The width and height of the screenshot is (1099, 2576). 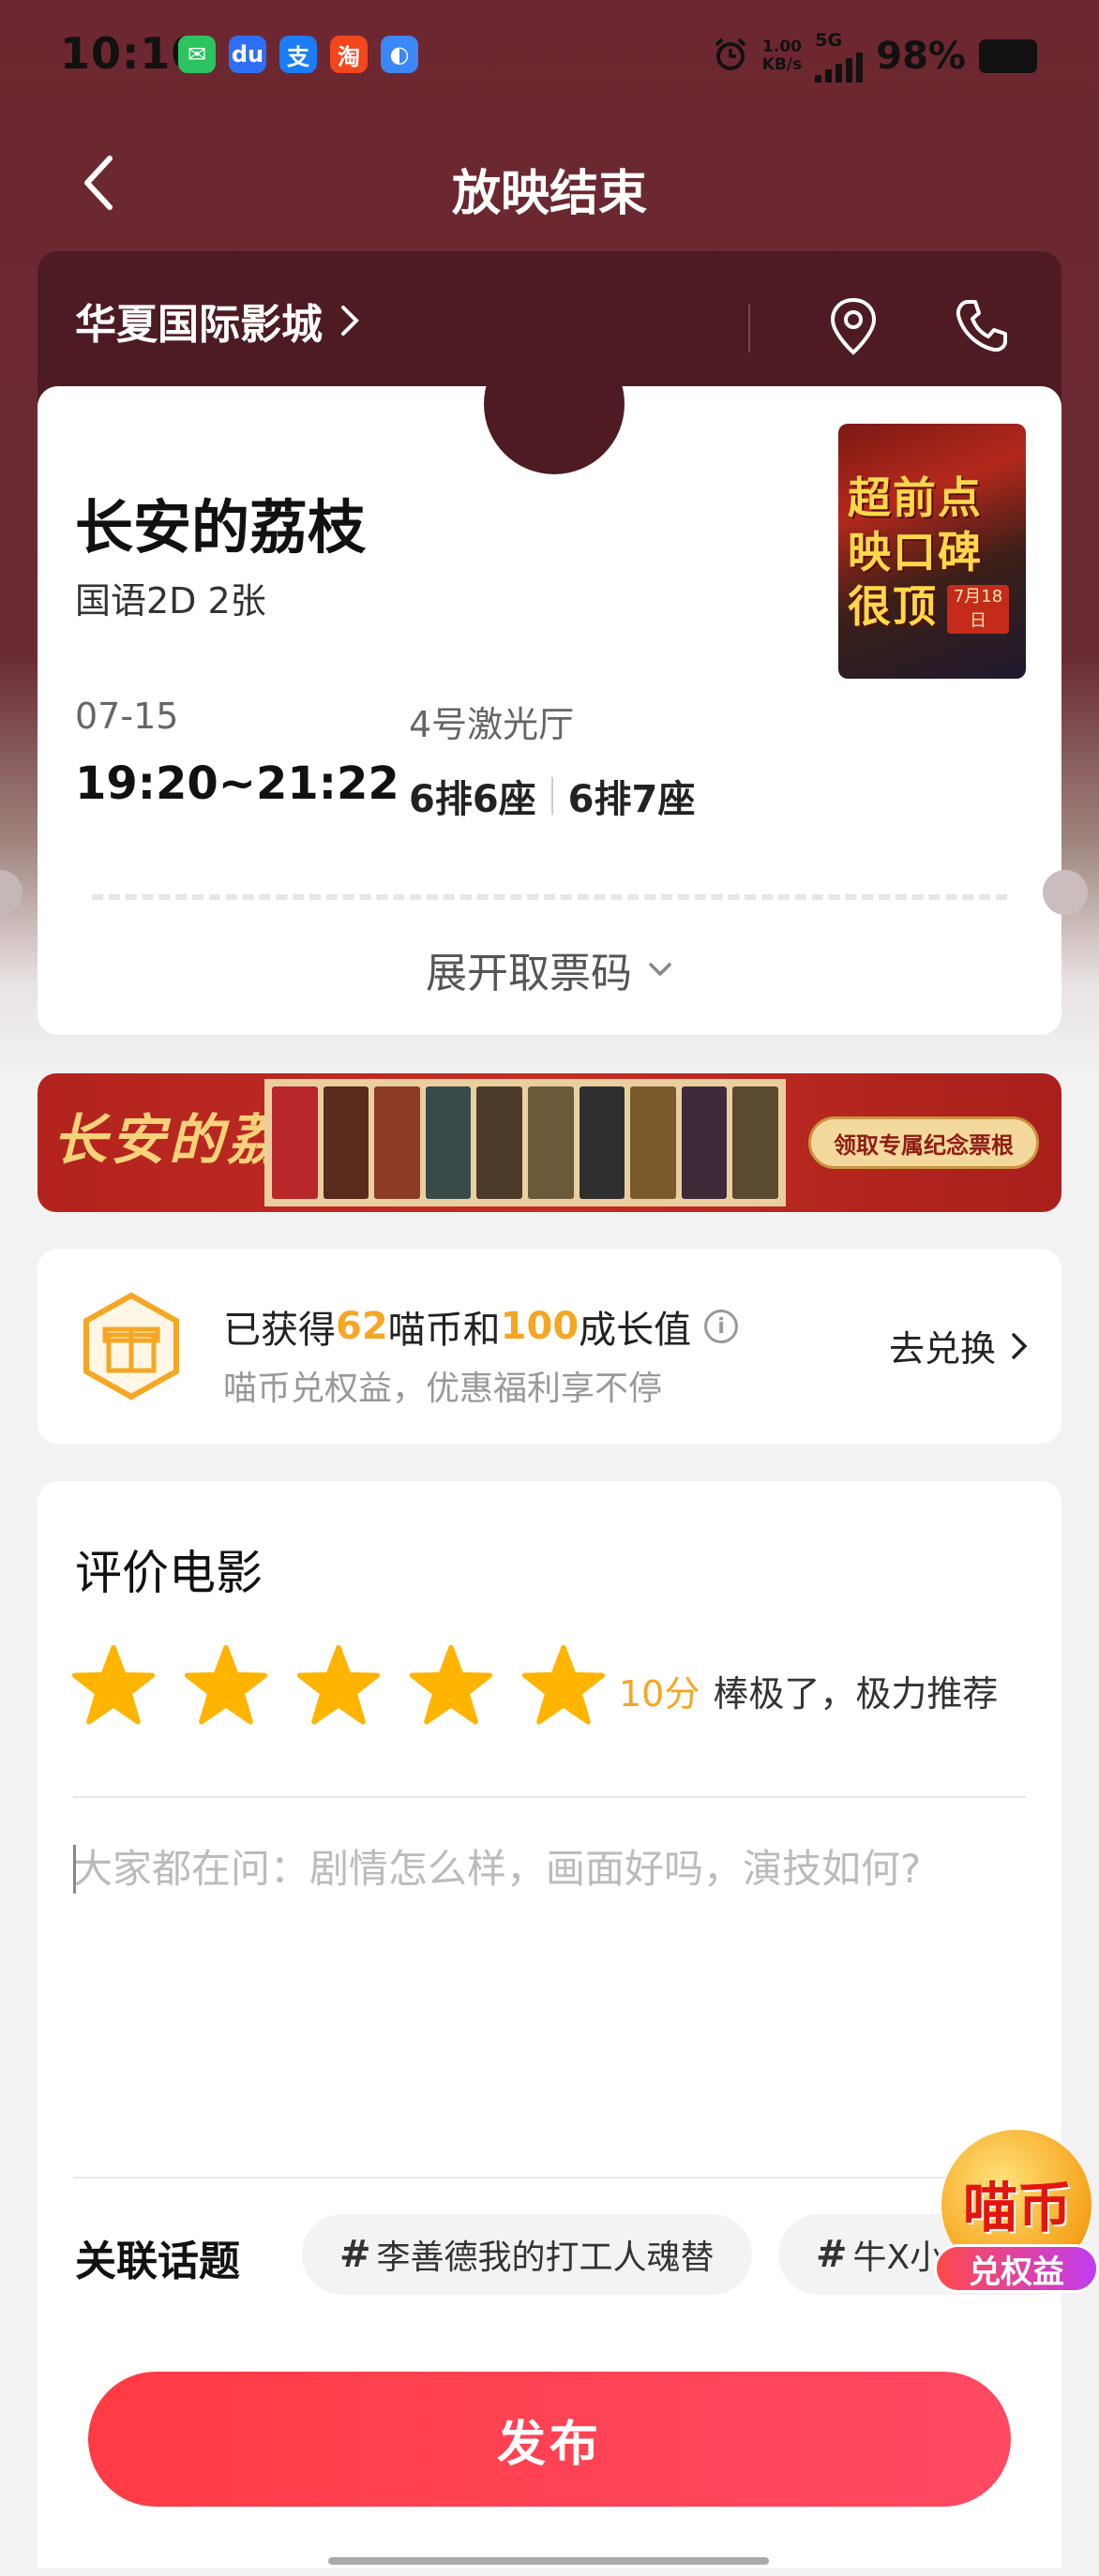 What do you see at coordinates (399, 54) in the screenshot?
I see `browser-icon: ◐` at bounding box center [399, 54].